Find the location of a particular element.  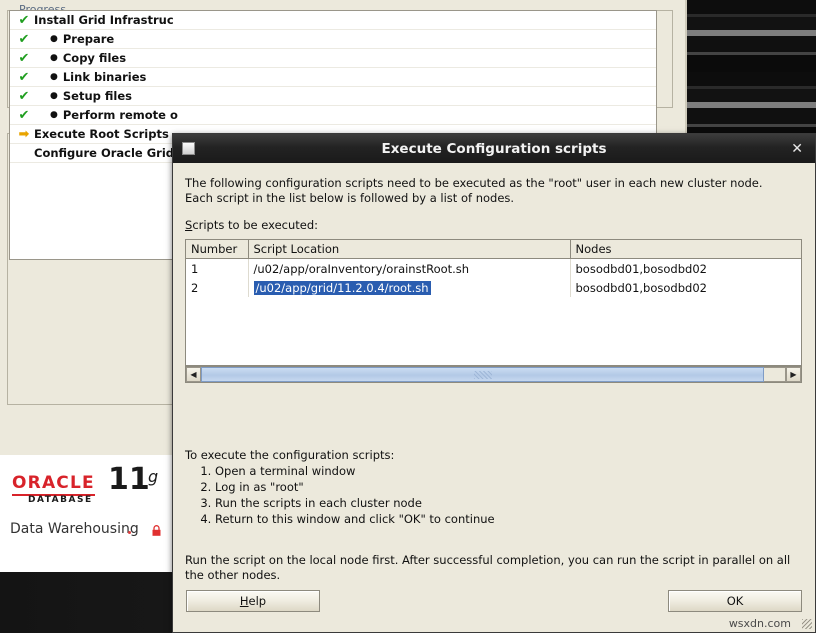

scroll-left-arrow-icon: ◀ is located at coordinates (193, 374).